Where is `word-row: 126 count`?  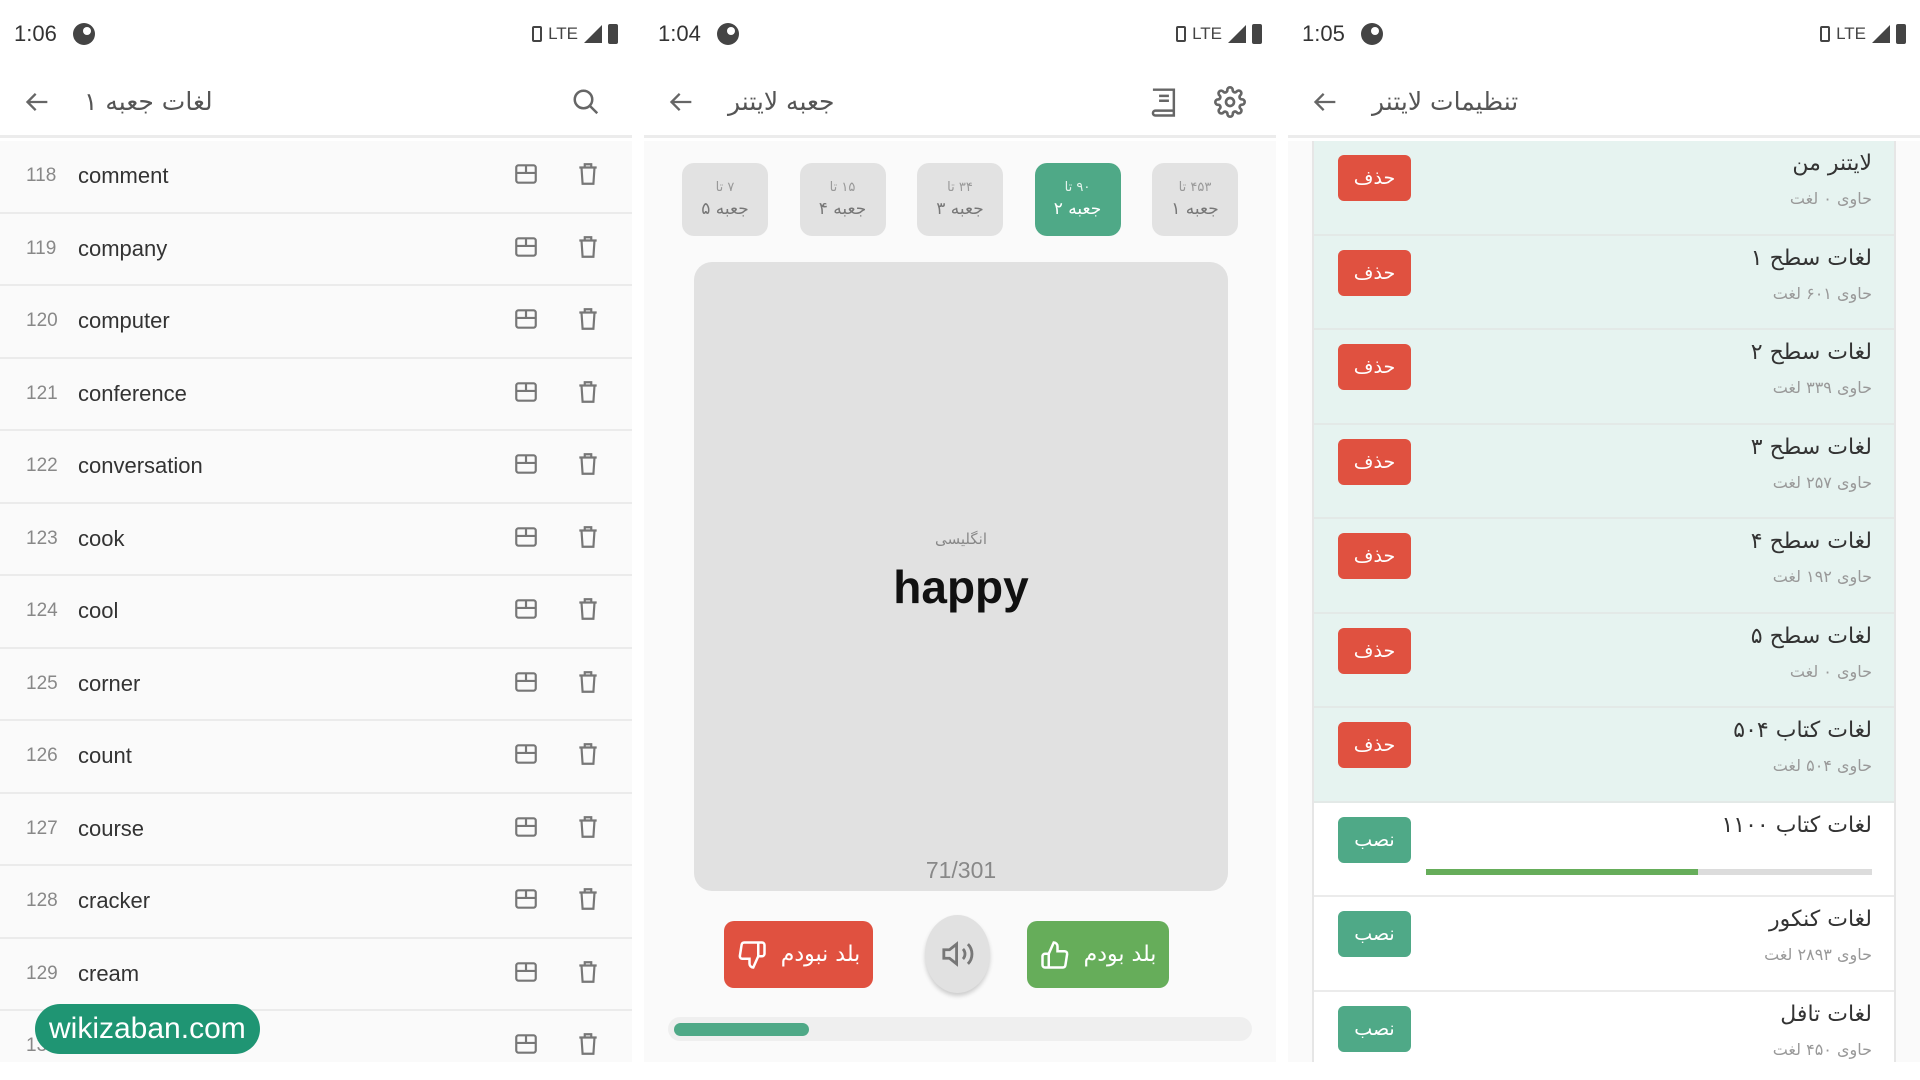
word-row: 126 count is located at coordinates (316, 757).